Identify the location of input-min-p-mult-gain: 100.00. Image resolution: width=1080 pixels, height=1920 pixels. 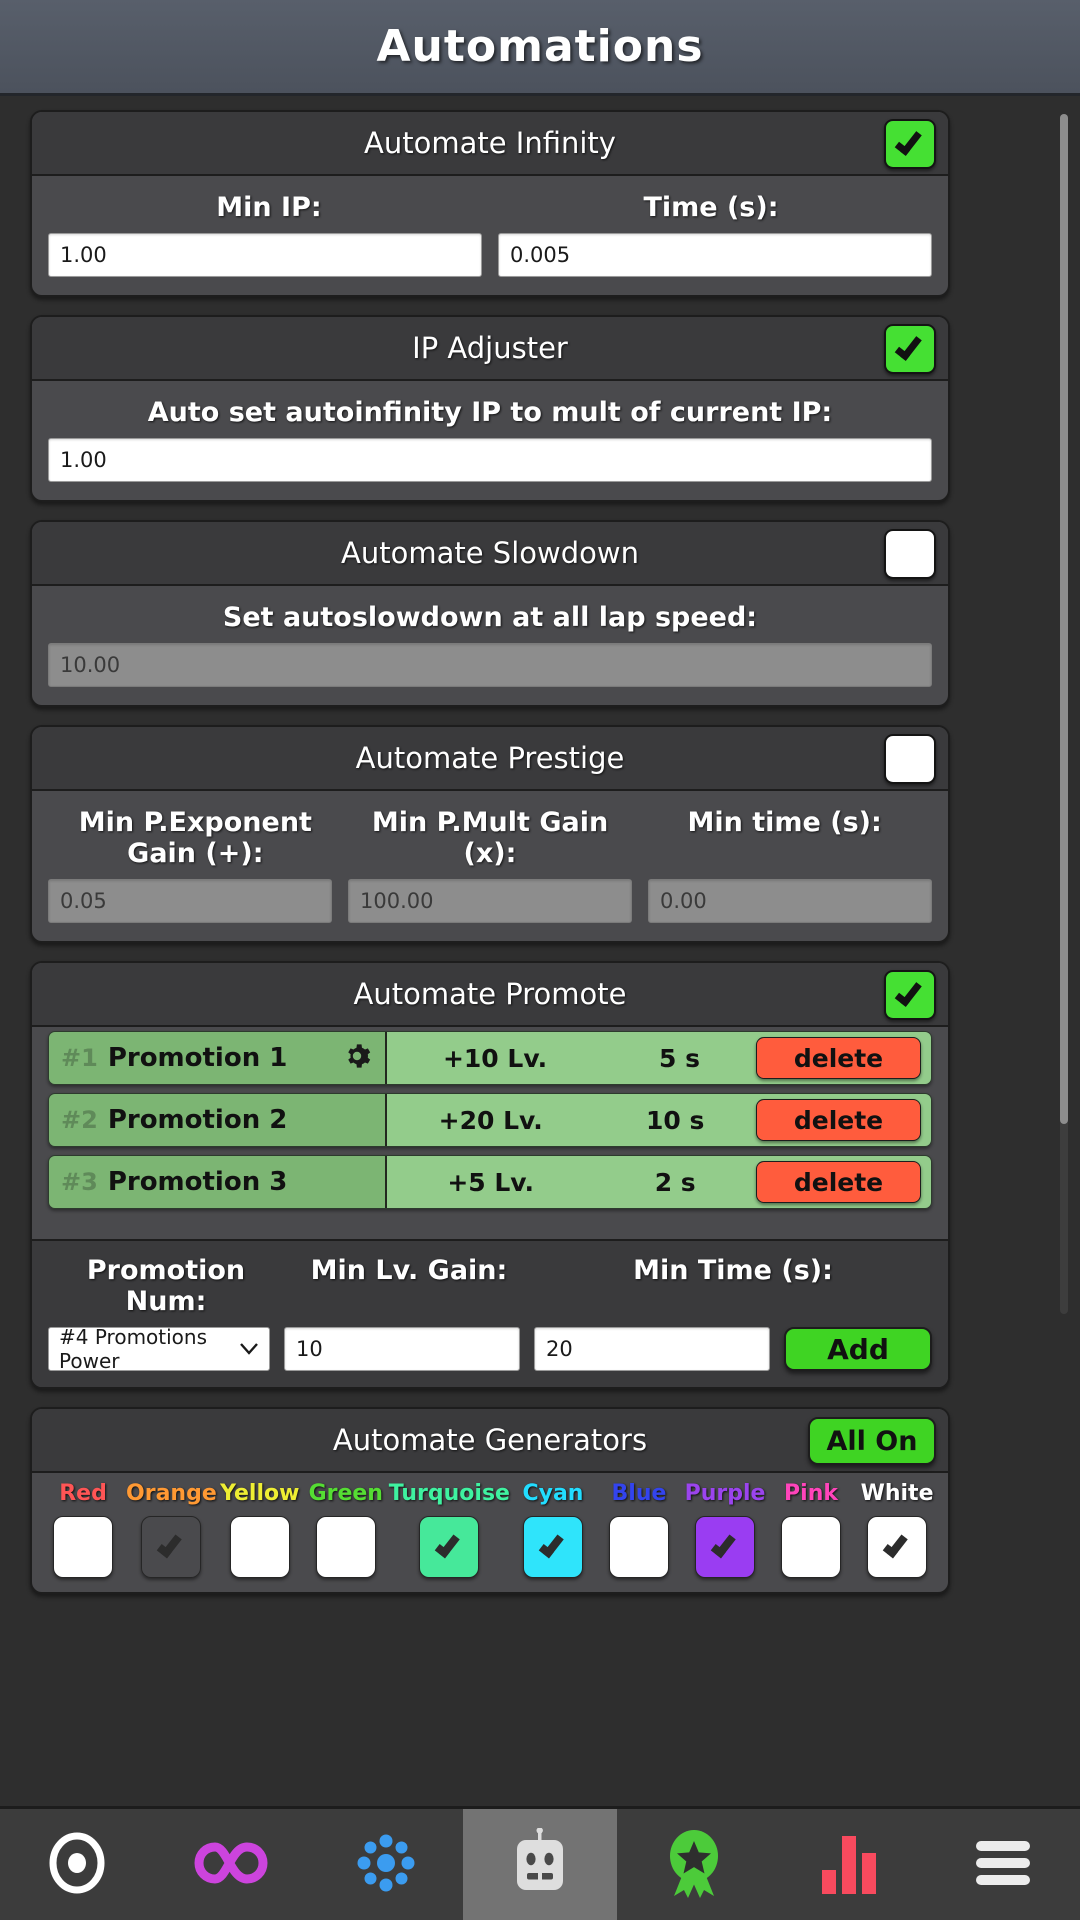
(490, 901).